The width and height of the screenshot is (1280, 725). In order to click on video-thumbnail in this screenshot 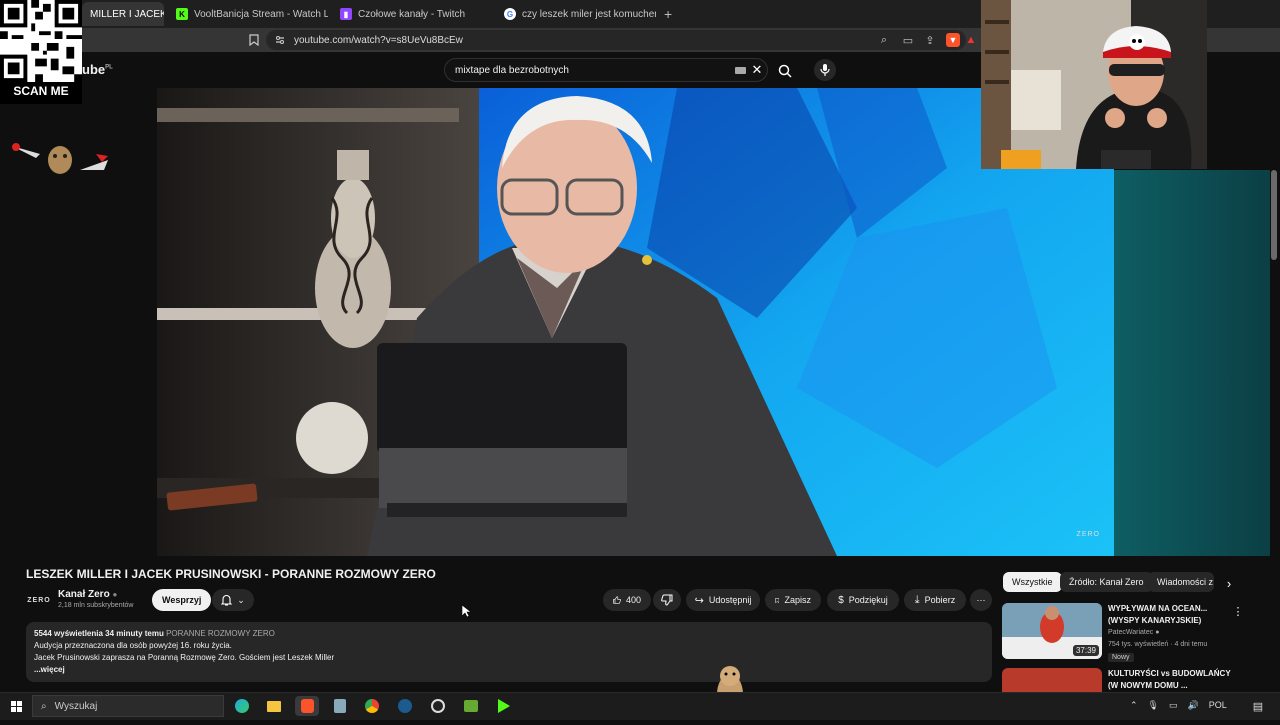, I will do `click(1052, 680)`.